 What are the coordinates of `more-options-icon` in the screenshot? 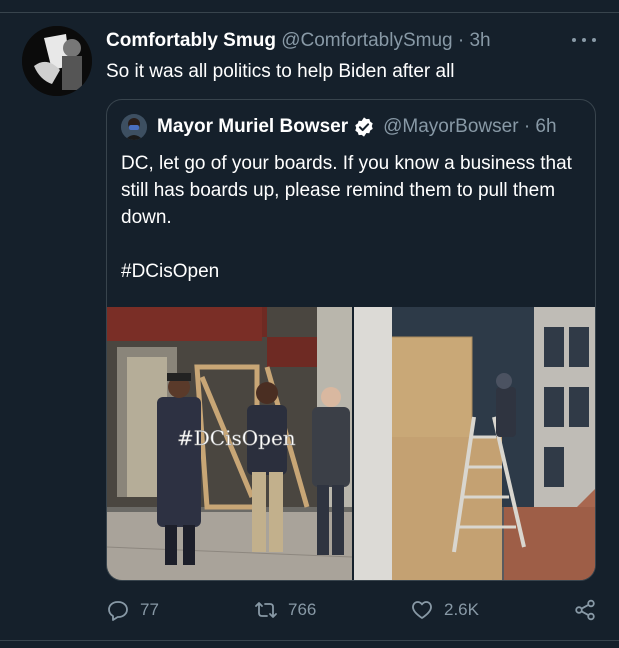 It's located at (584, 40).